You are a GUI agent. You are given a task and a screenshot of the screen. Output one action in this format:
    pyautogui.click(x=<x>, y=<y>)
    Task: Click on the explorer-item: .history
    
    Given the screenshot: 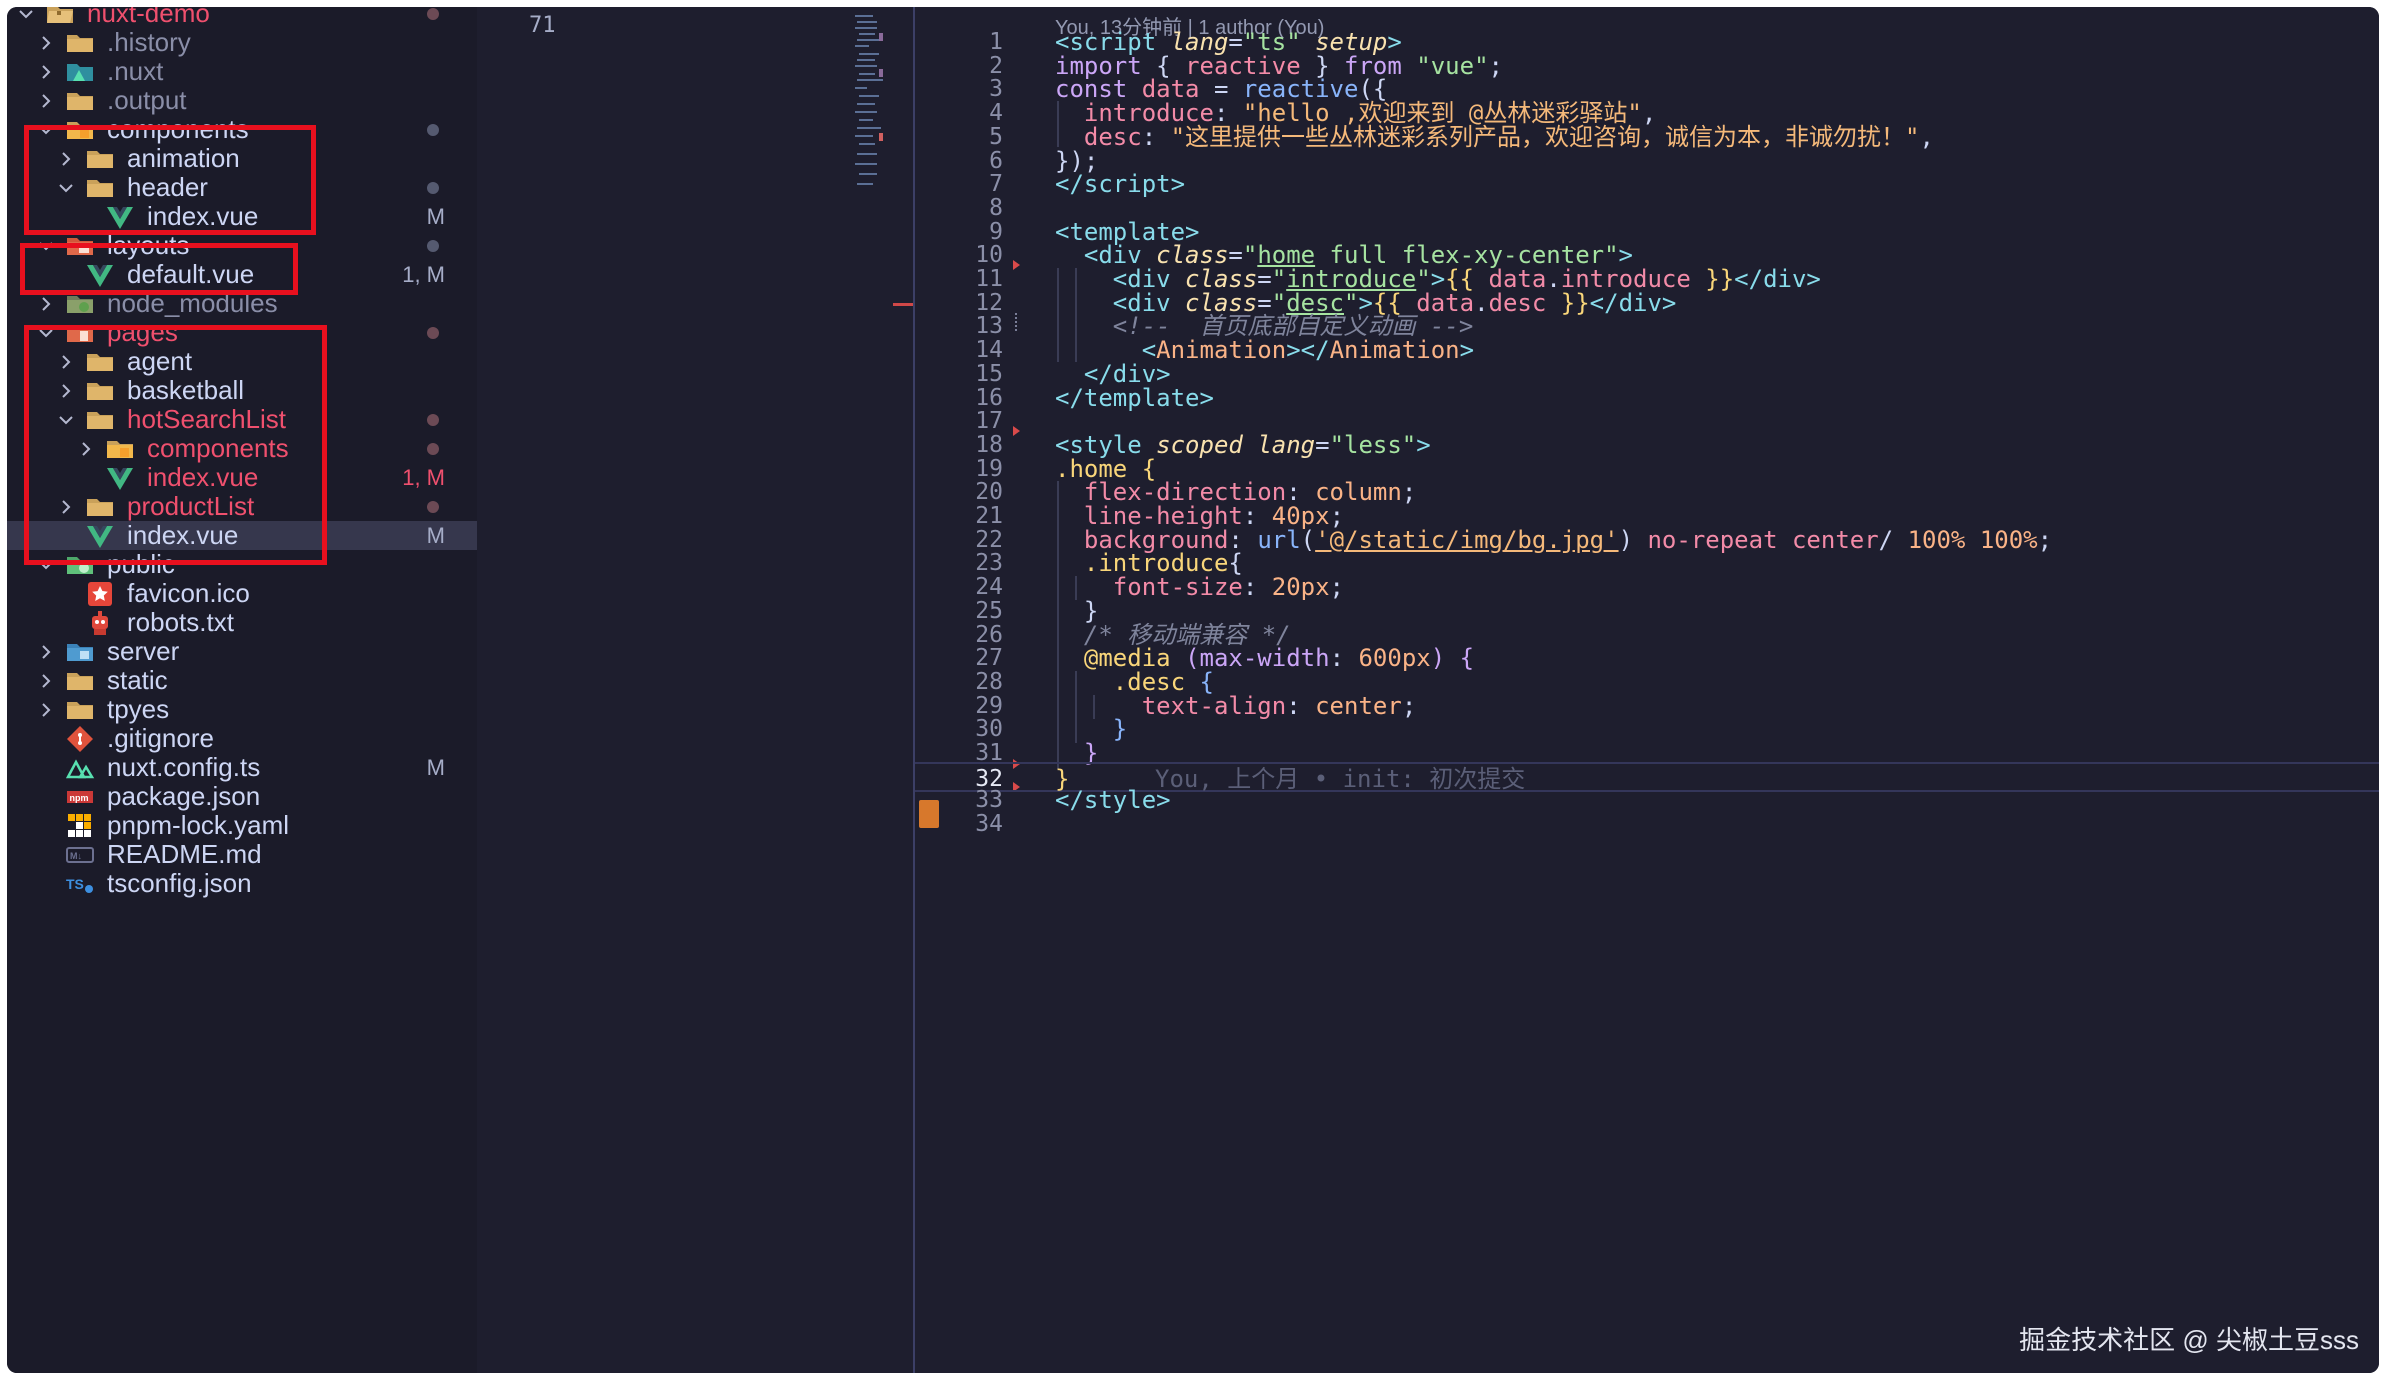 What is the action you would take?
    pyautogui.click(x=242, y=42)
    